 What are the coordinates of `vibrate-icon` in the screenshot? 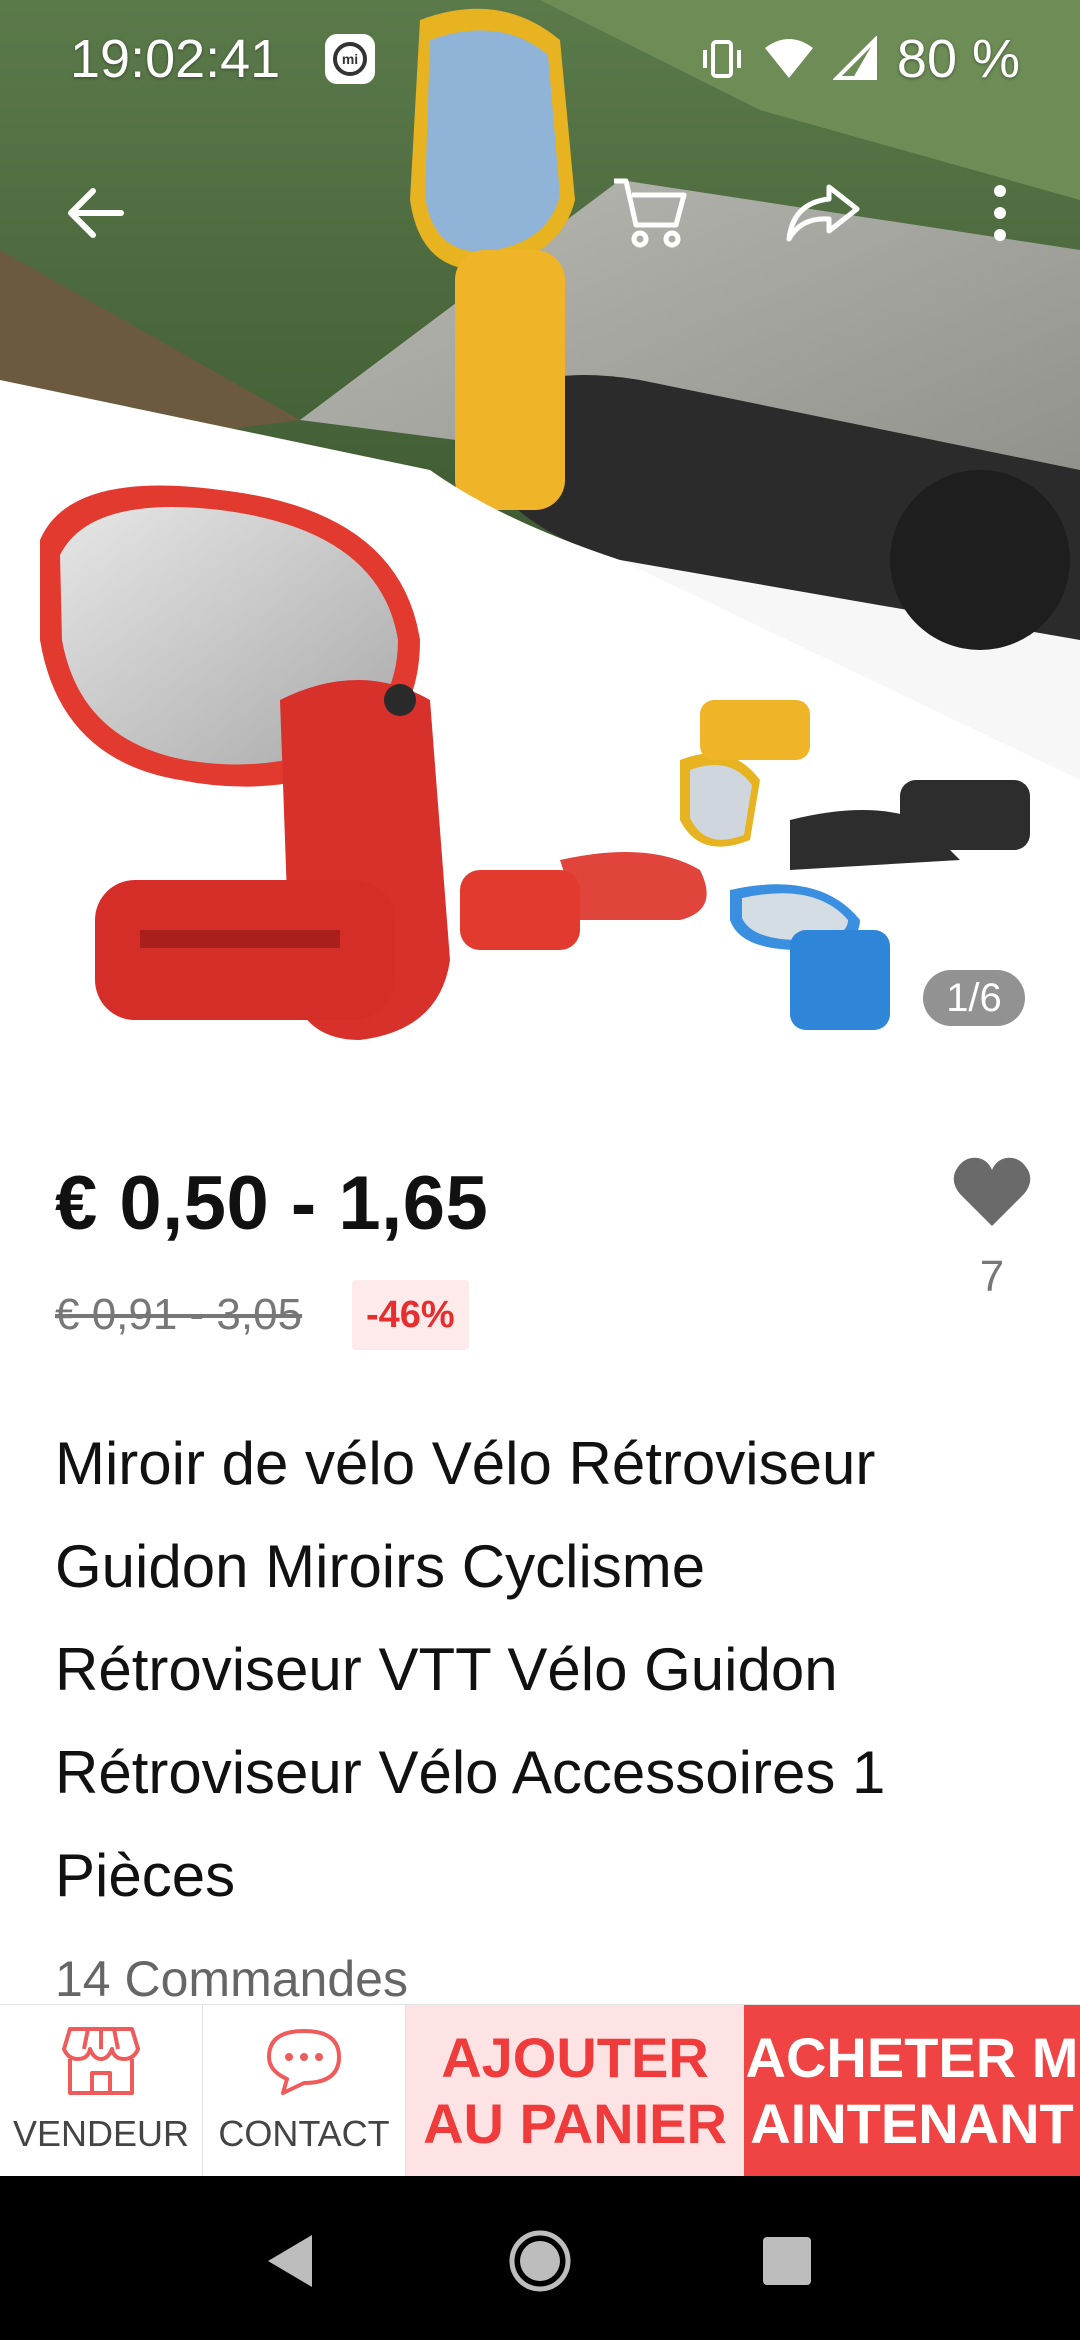 It's located at (721, 59).